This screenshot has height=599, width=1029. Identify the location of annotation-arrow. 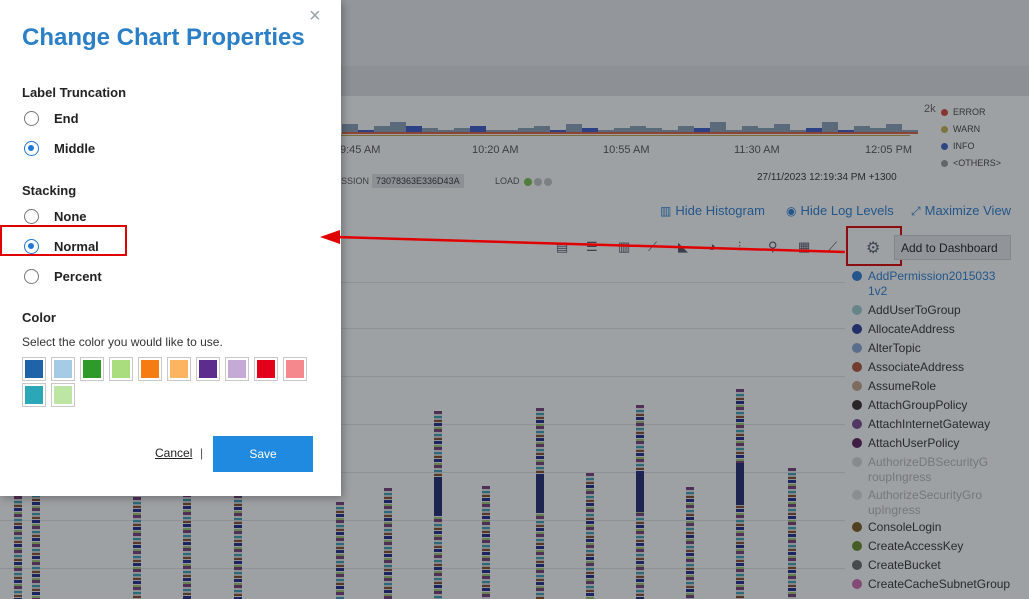
(583, 242).